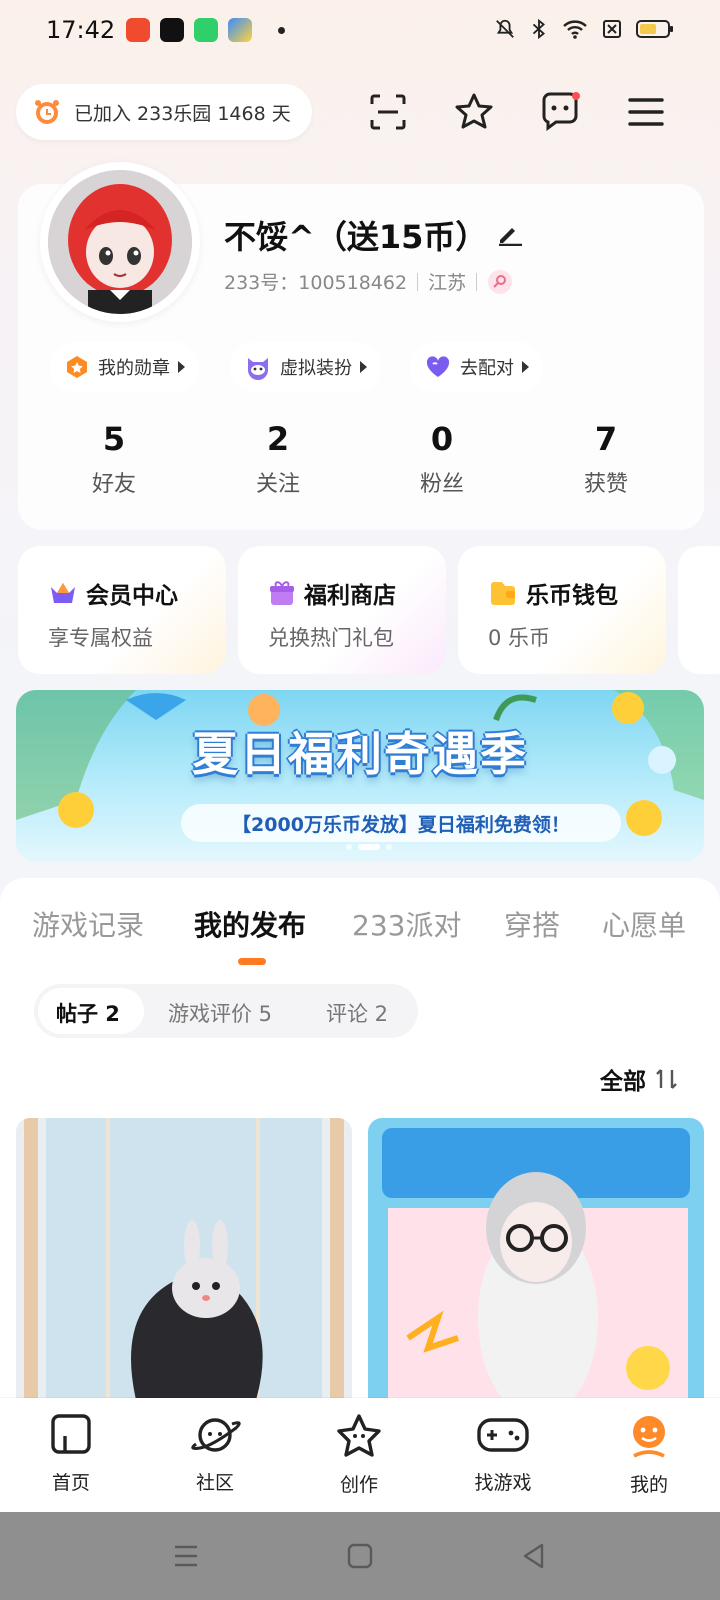 Image resolution: width=720 pixels, height=1600 pixels. I want to click on banner-title: 夏日福利奇遇季, so click(360, 754).